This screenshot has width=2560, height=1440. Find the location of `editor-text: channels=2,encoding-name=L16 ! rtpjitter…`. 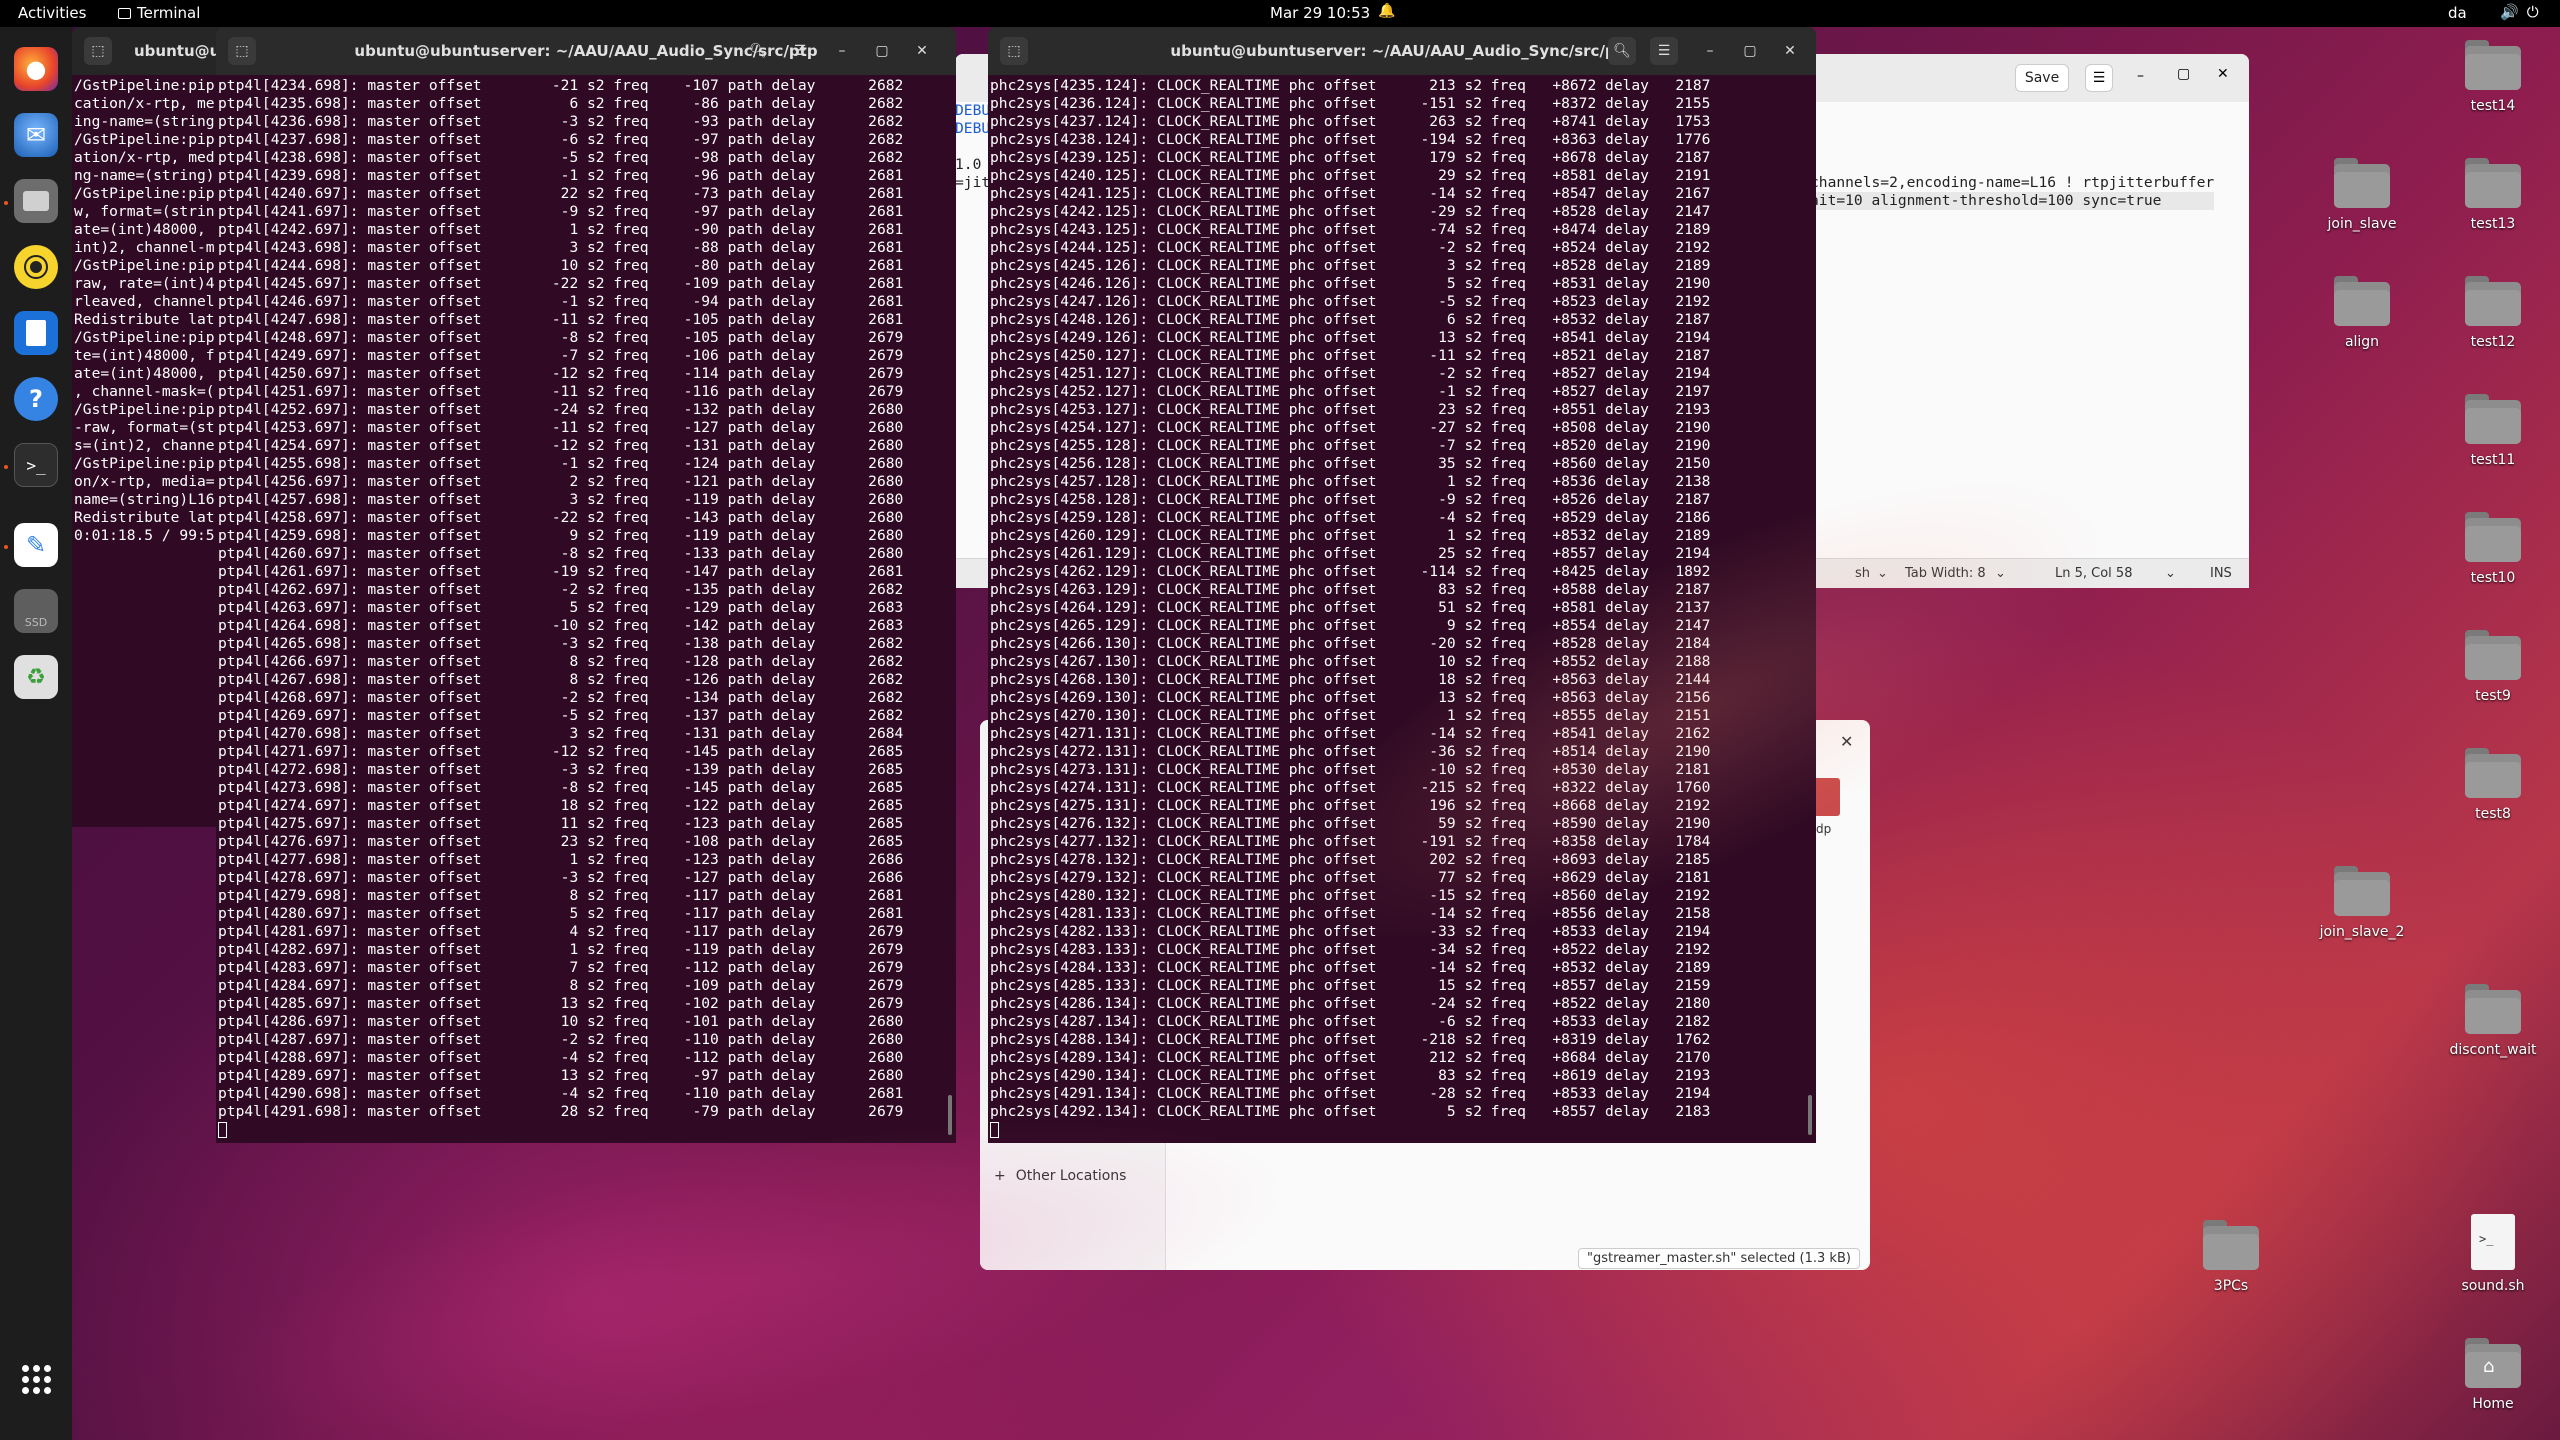

editor-text: channels=2,encoding-name=L16 ! rtpjitter… is located at coordinates (2012, 192).